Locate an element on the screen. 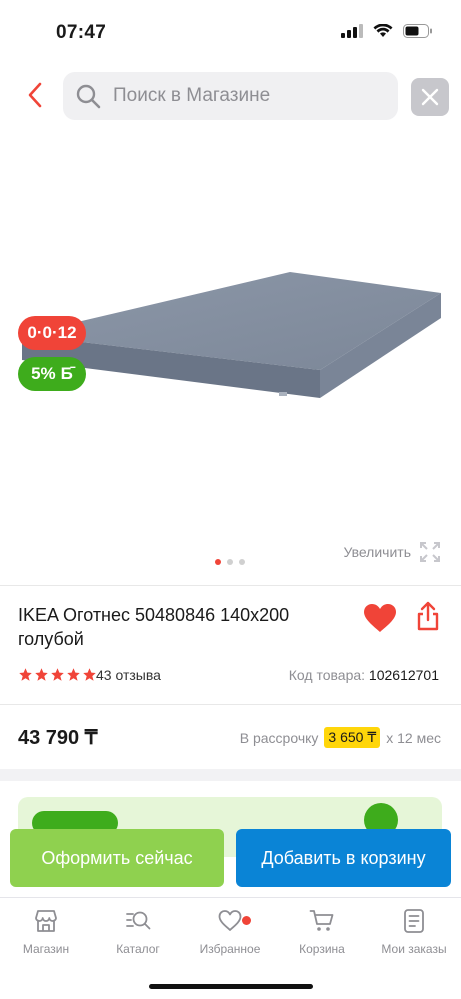  battery-icon is located at coordinates (417, 31).